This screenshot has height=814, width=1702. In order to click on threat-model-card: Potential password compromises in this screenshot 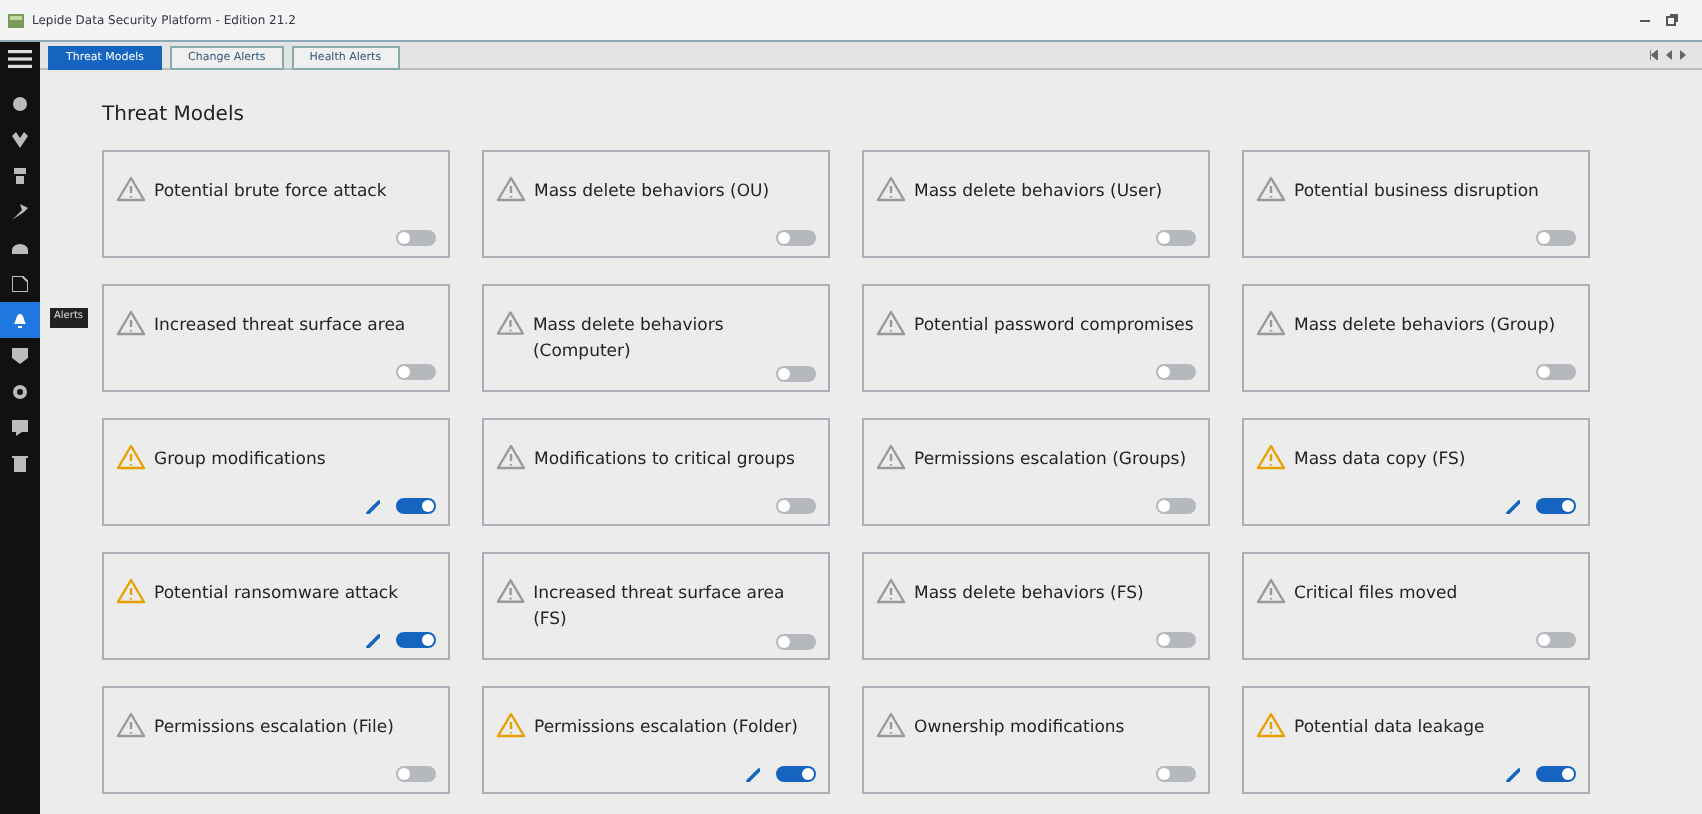, I will do `click(1036, 338)`.